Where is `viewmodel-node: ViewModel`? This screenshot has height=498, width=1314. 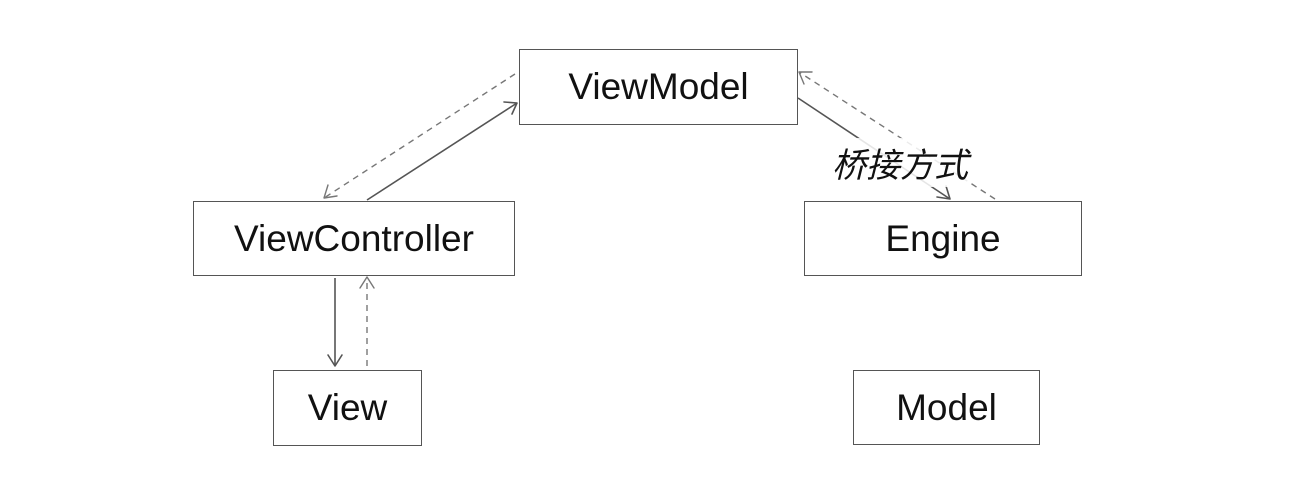 viewmodel-node: ViewModel is located at coordinates (658, 87).